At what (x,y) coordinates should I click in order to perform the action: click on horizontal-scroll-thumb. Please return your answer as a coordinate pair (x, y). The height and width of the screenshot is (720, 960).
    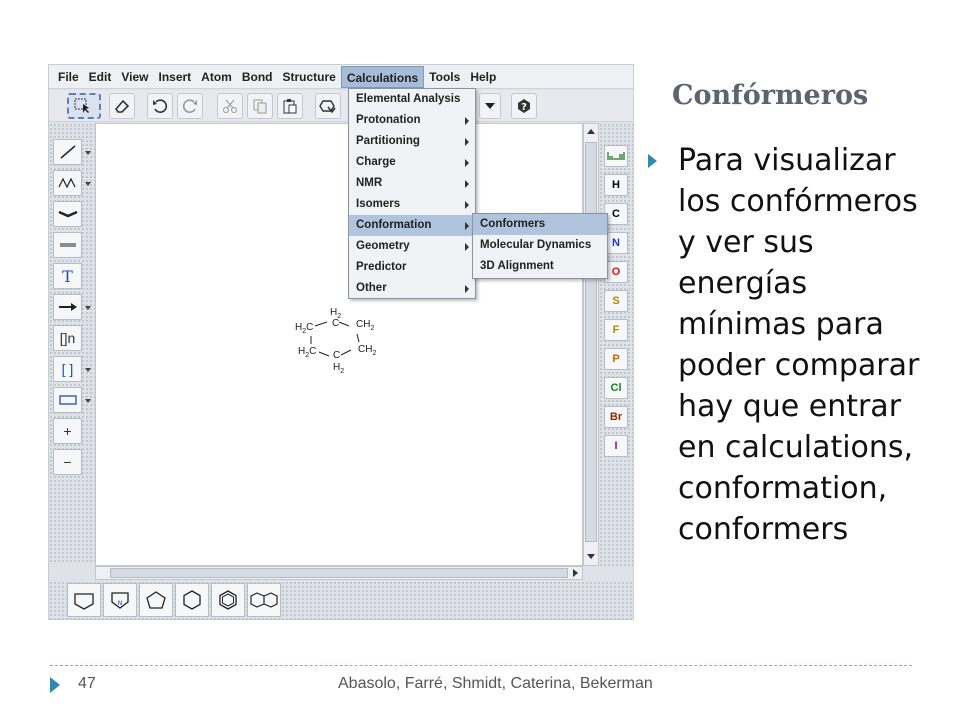
    Looking at the image, I should click on (339, 573).